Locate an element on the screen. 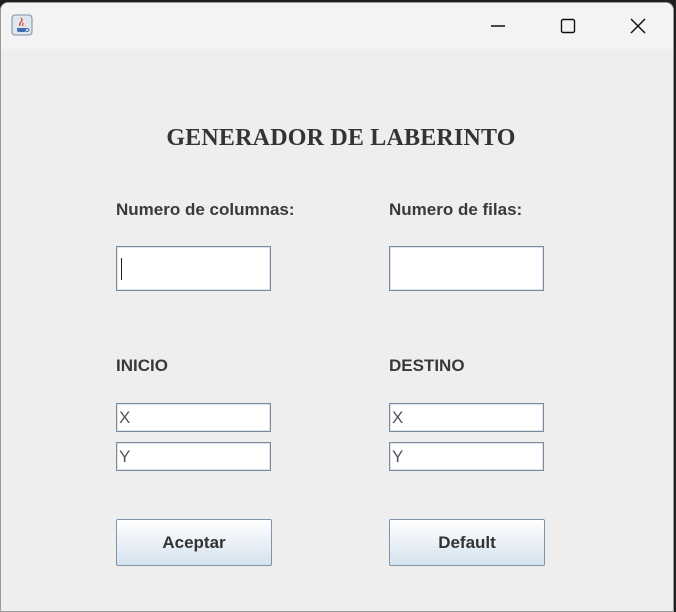 The height and width of the screenshot is (612, 676). start-label: INICIO is located at coordinates (142, 365).